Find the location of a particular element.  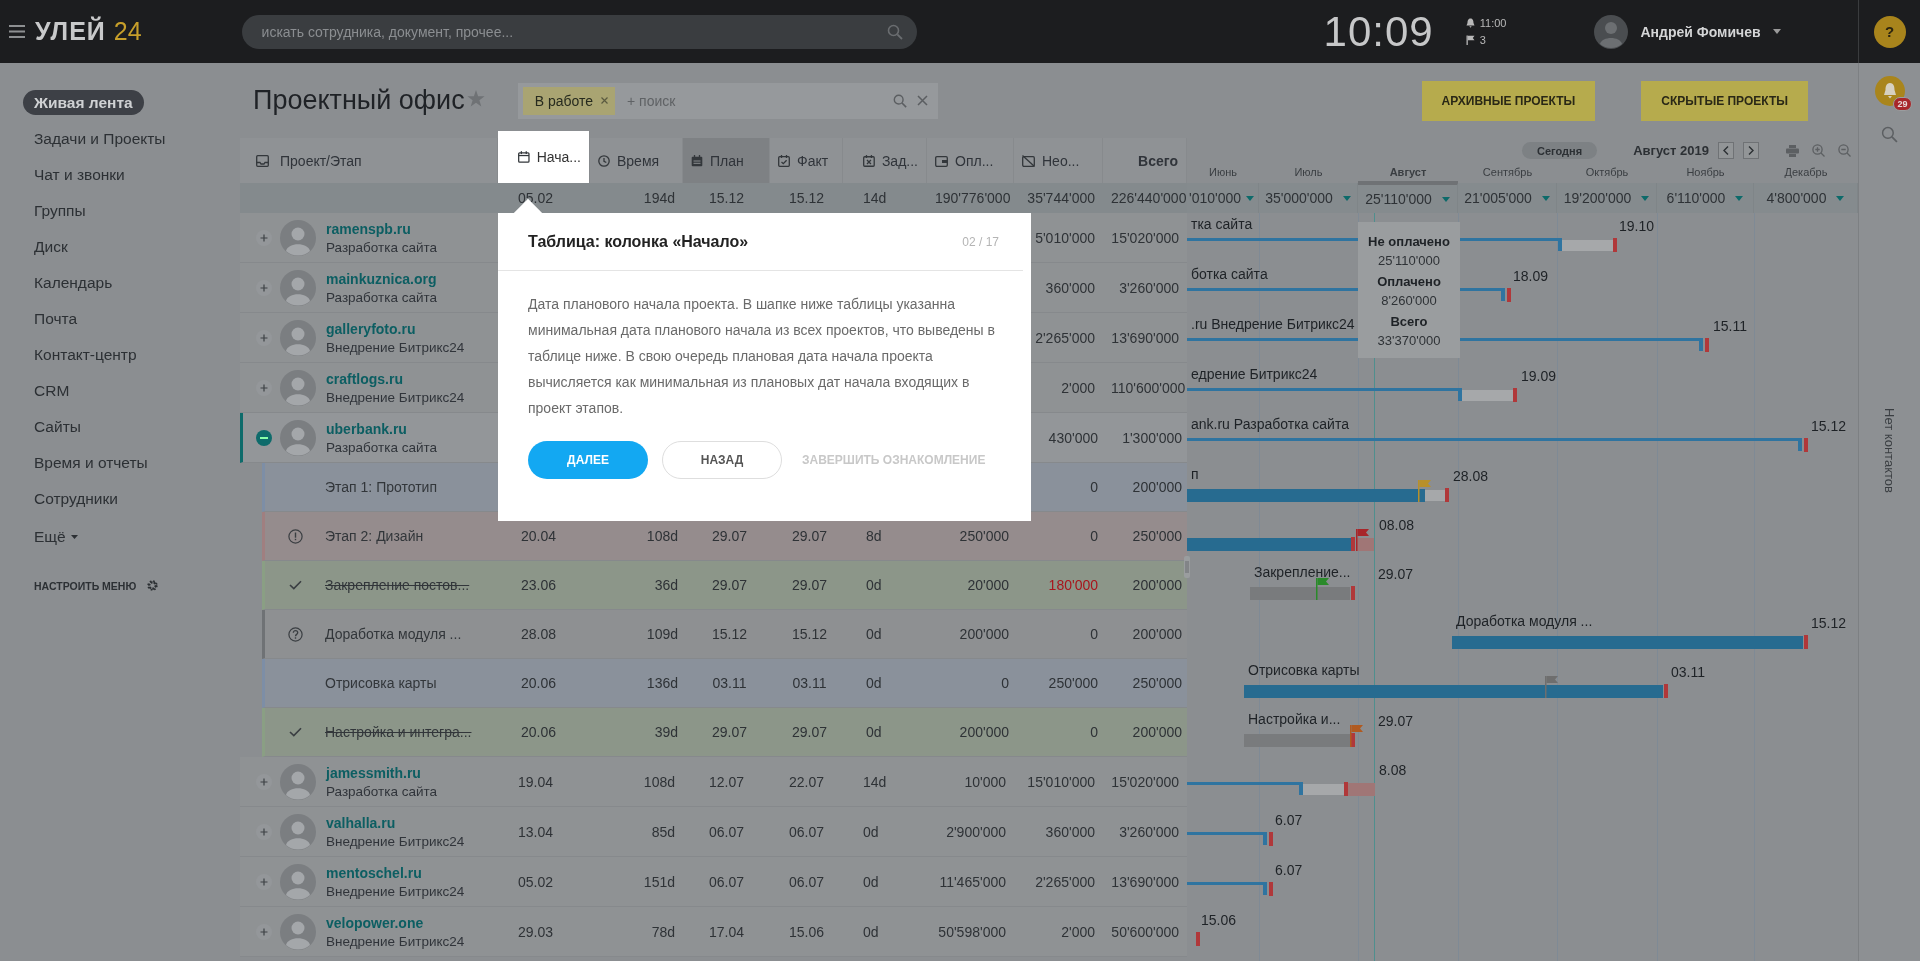

configure-menu-link: НАСТРОИТЬ МЕНЮ is located at coordinates (85, 585).